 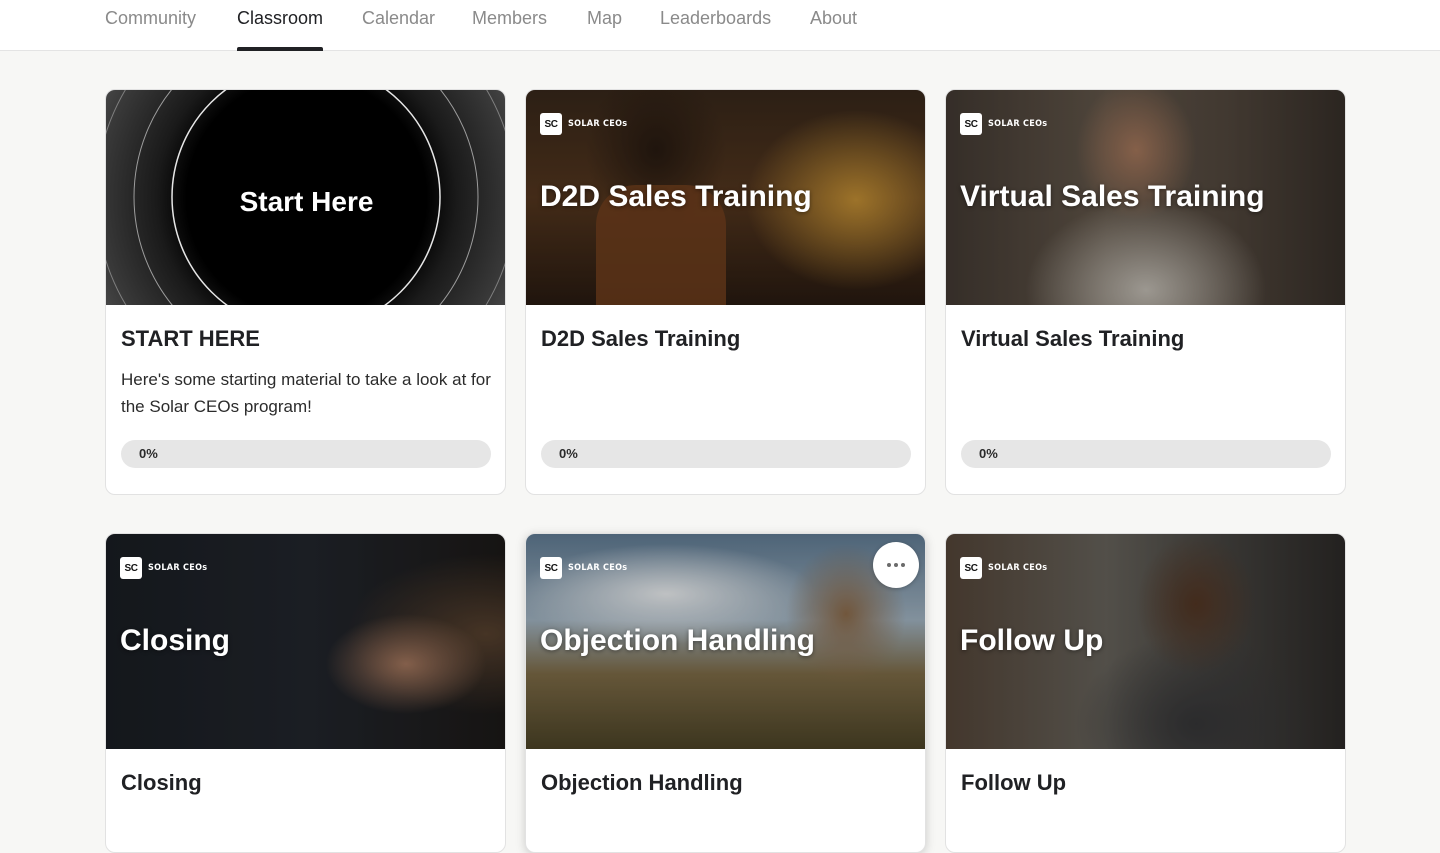 I want to click on cover-title: Objection Handling, so click(x=677, y=640).